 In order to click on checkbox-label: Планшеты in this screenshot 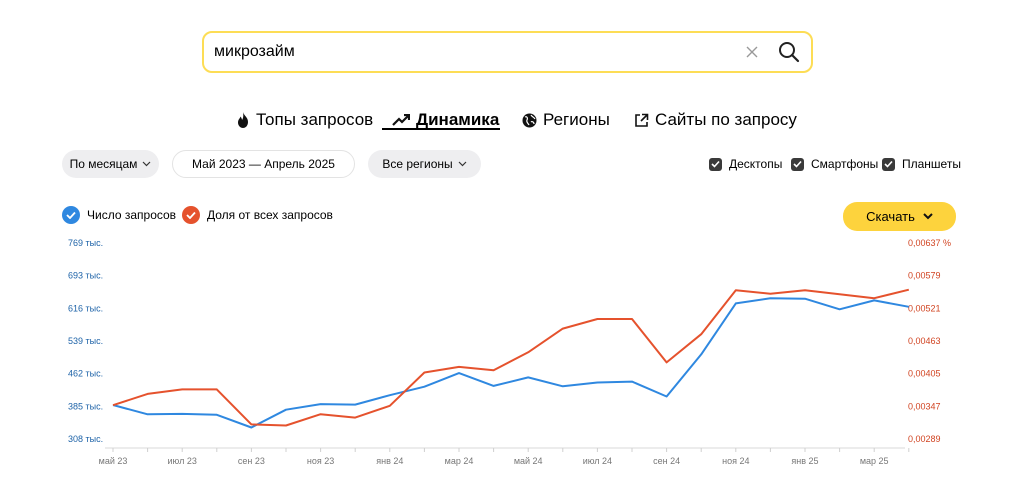, I will do `click(931, 164)`.